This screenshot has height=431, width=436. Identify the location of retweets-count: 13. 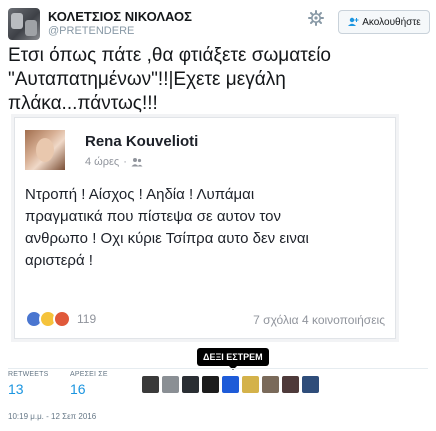
(16, 389).